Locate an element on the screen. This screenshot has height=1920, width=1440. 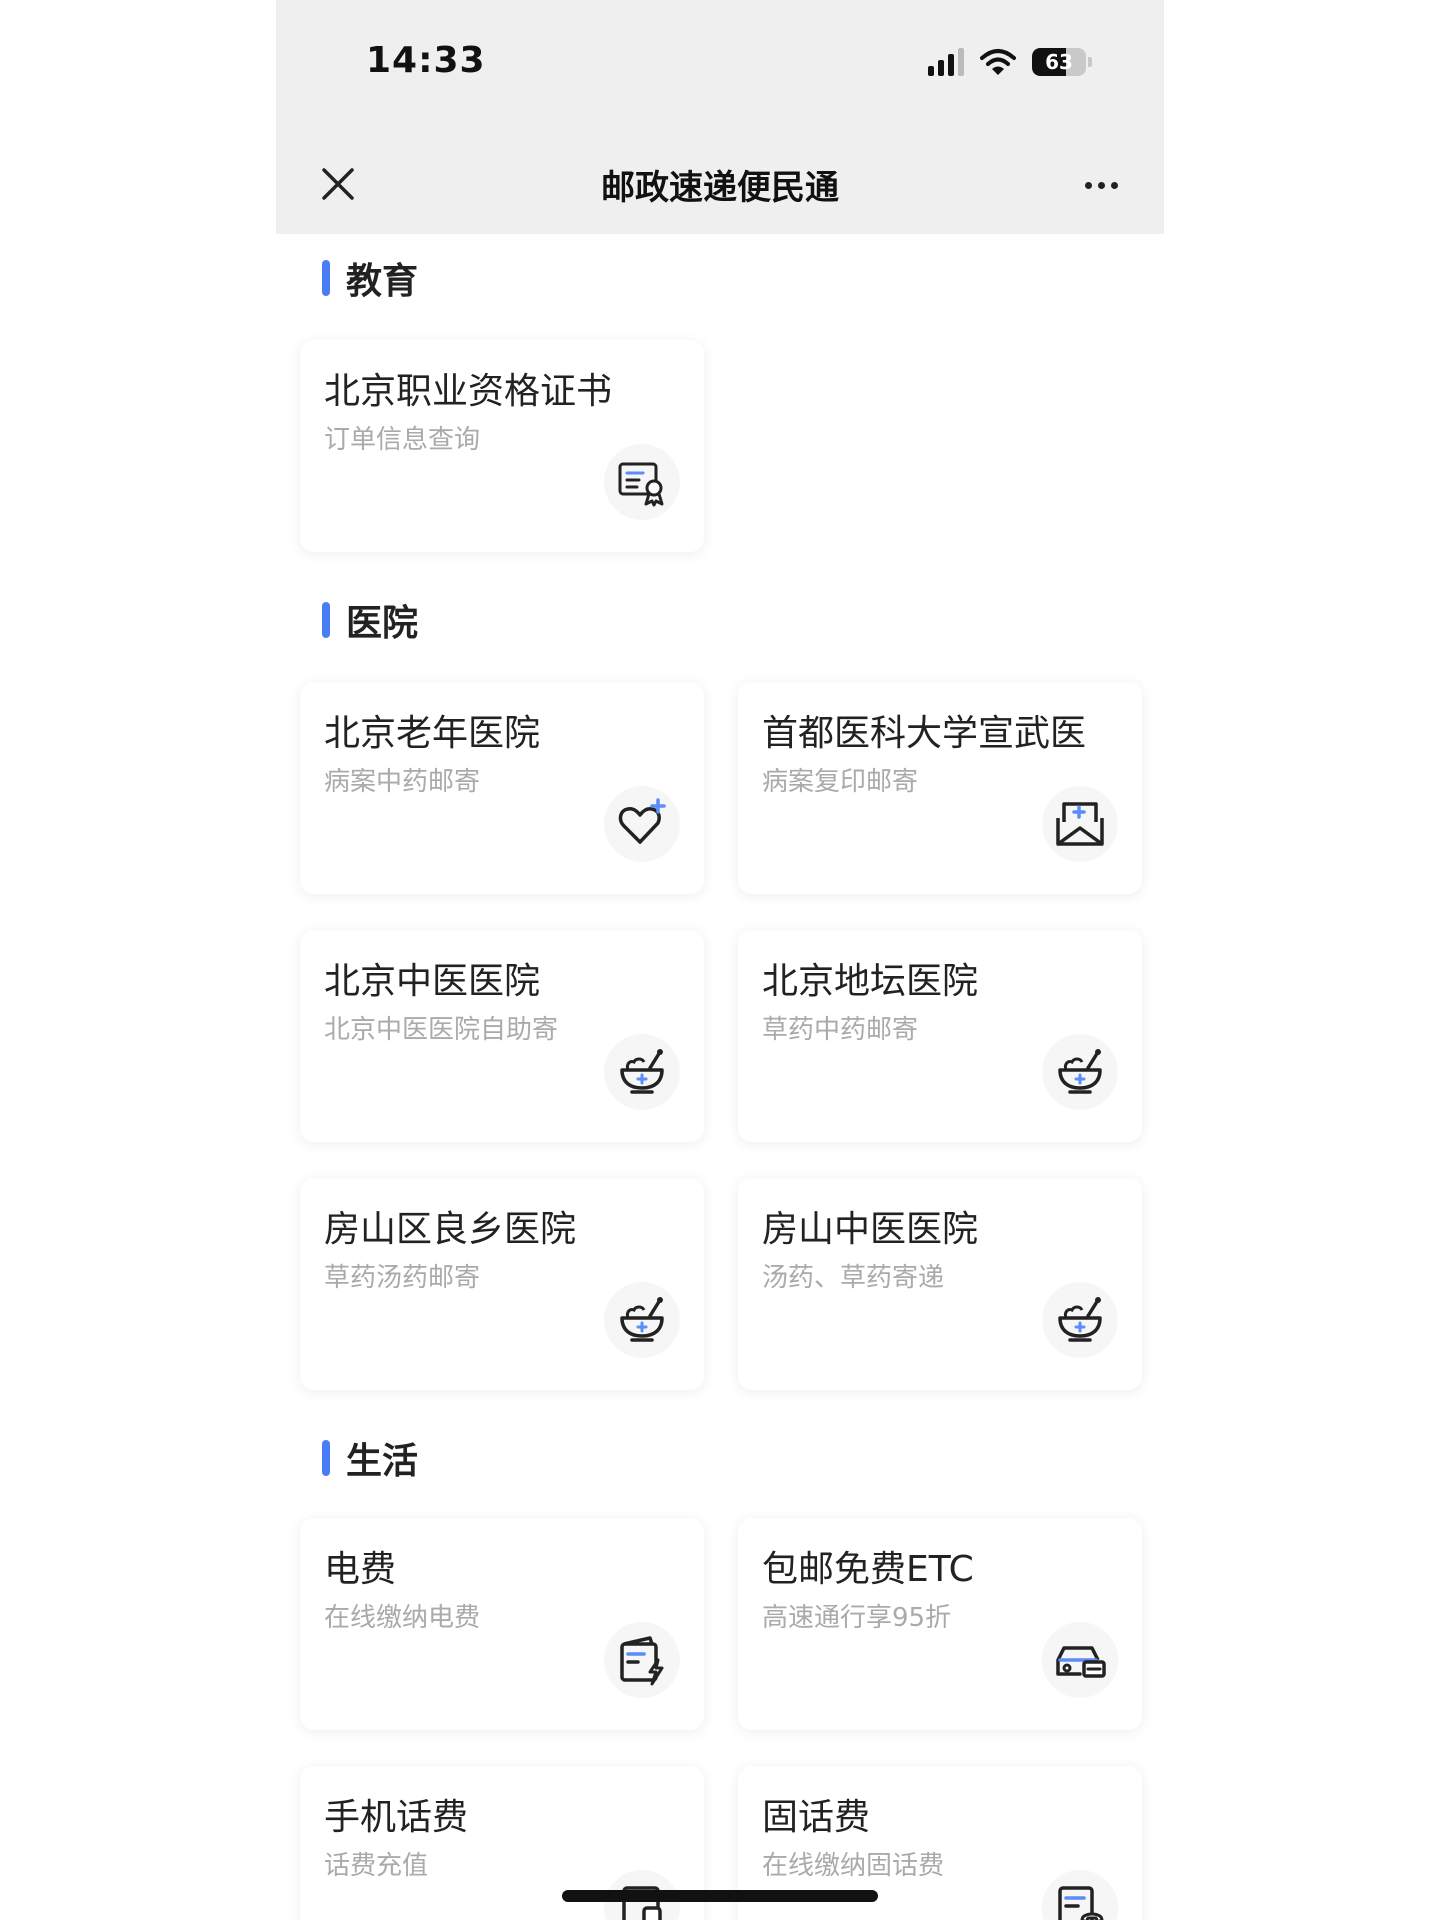
status-icons: 63 is located at coordinates (1010, 62).